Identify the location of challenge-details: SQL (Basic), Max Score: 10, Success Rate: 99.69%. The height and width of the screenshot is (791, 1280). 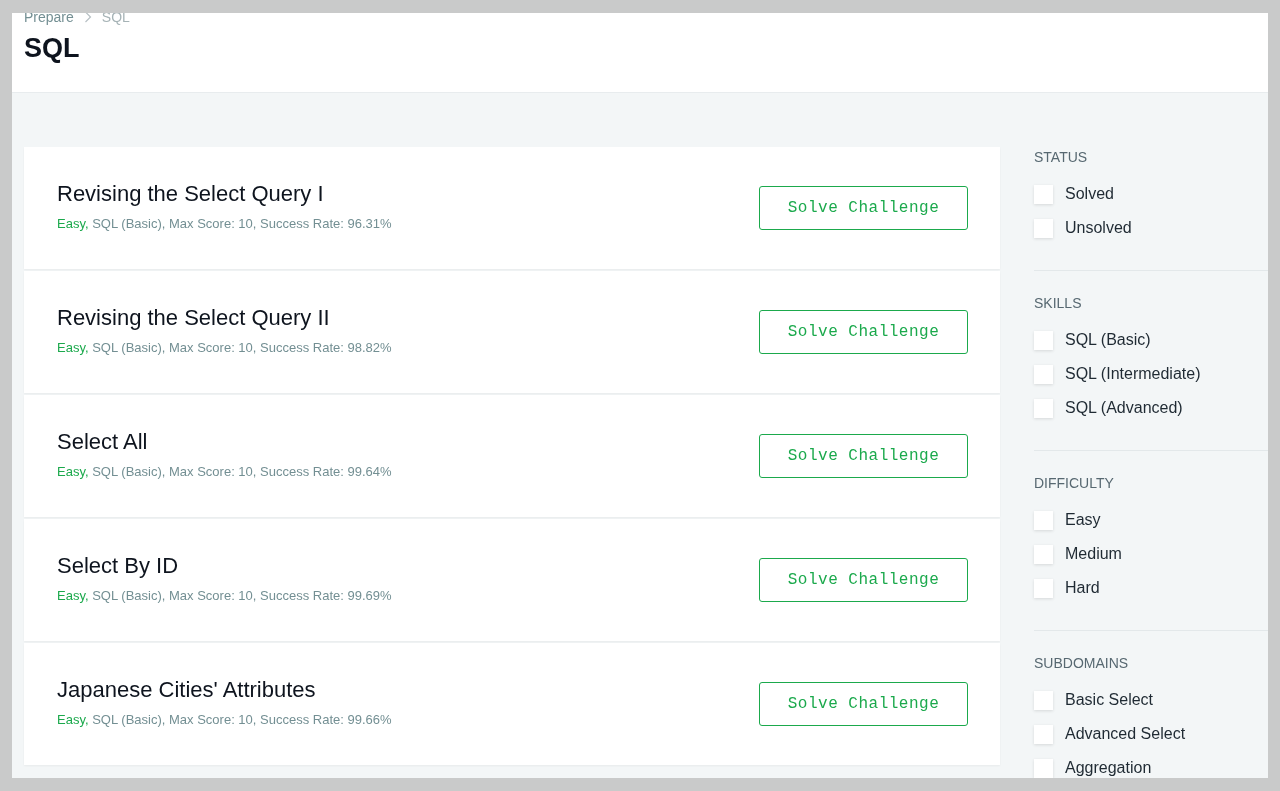
(242, 595).